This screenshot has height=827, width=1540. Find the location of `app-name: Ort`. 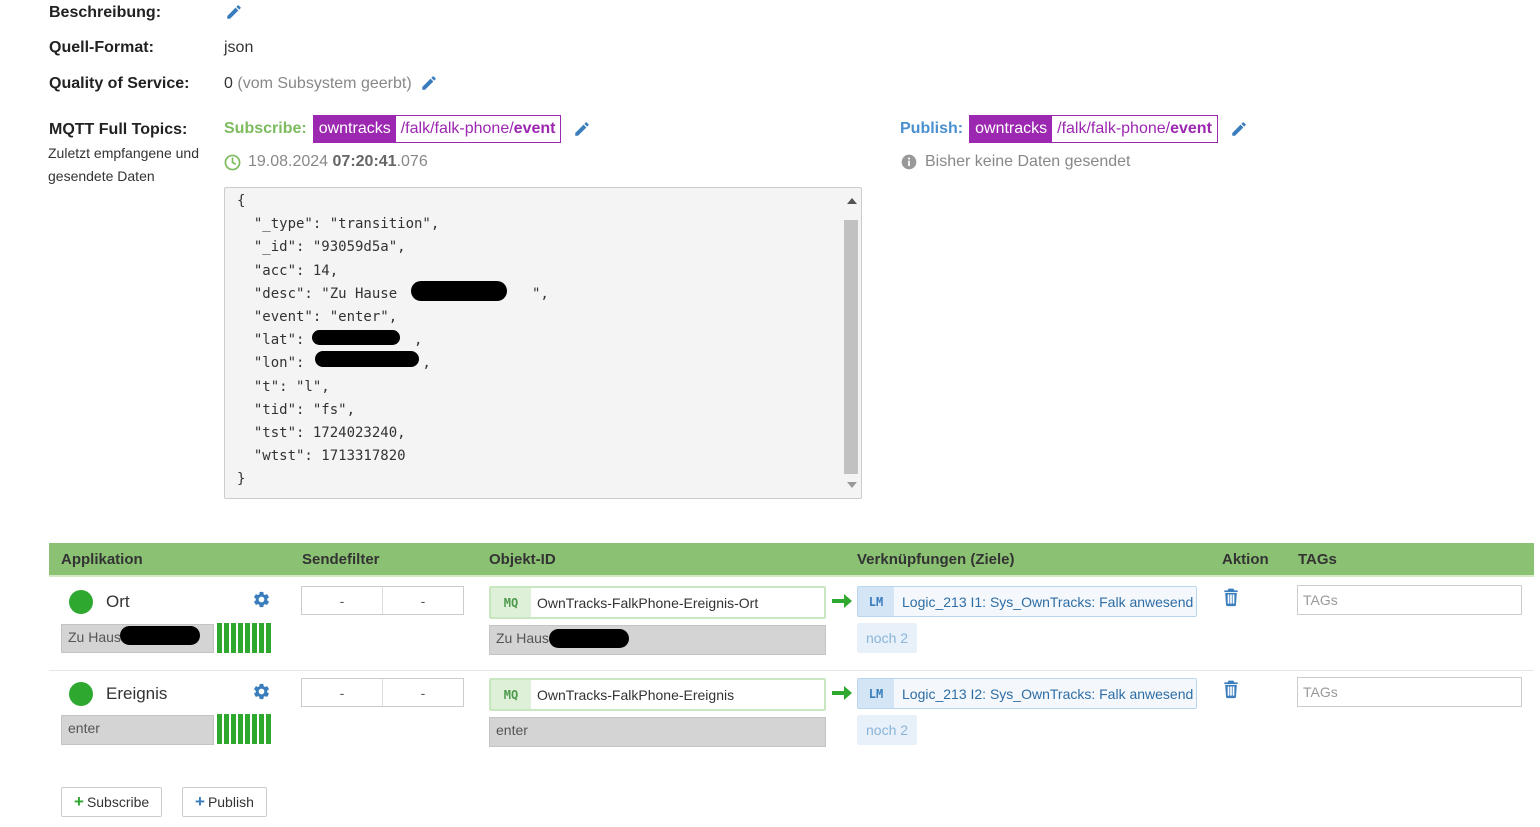

app-name: Ort is located at coordinates (118, 601).